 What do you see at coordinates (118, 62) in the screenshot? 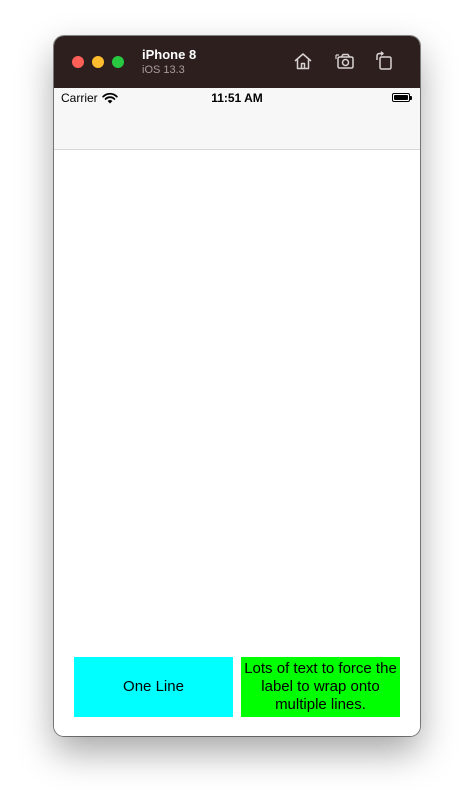
I see `maximize-window-button` at bounding box center [118, 62].